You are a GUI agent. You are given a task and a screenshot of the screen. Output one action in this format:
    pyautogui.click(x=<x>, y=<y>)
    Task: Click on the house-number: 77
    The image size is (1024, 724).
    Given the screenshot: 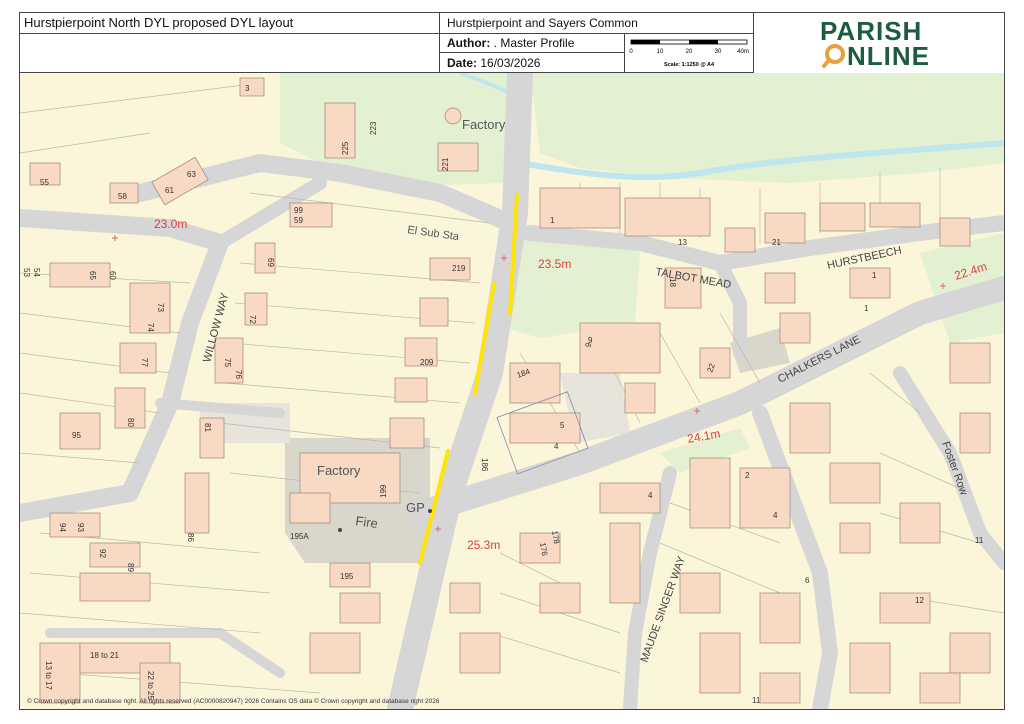 What is the action you would take?
    pyautogui.click(x=144, y=362)
    